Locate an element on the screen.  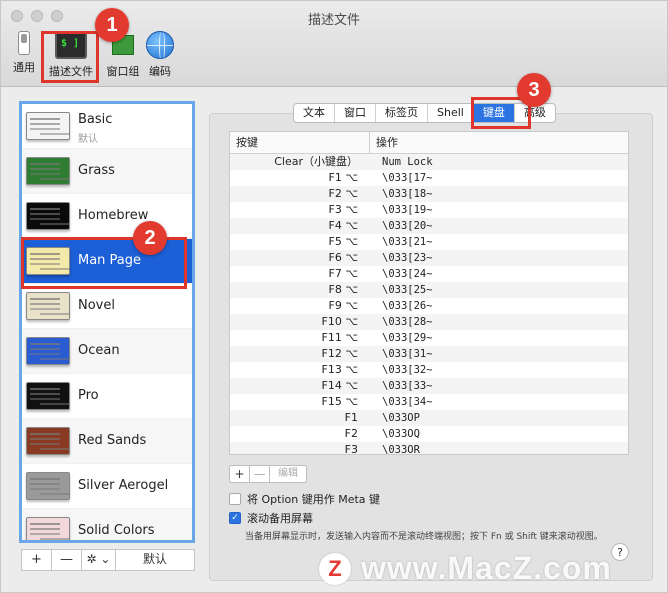
toolbar-encoding-button: 编码 is located at coordinates (160, 55).